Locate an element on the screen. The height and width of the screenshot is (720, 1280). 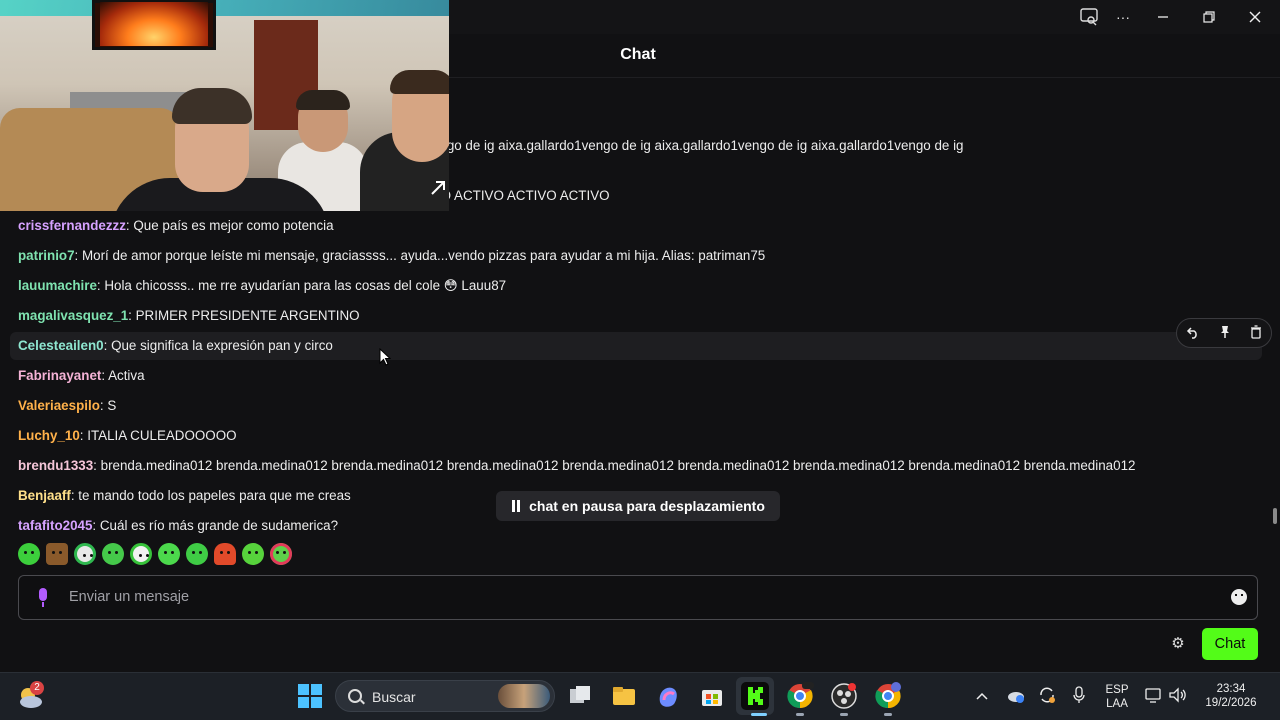
message-username: Valeriaespilo is located at coordinates (59, 405).